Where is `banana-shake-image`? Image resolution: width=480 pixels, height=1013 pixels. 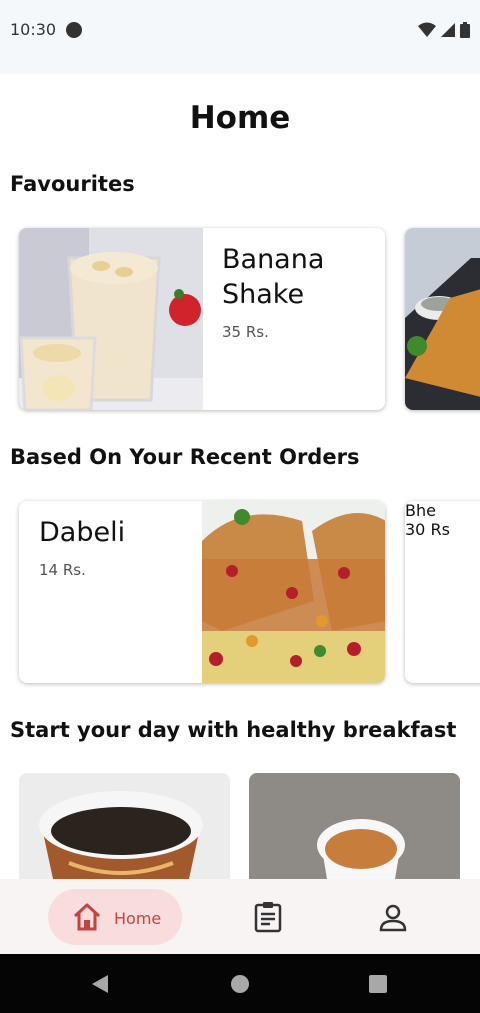 banana-shake-image is located at coordinates (111, 319).